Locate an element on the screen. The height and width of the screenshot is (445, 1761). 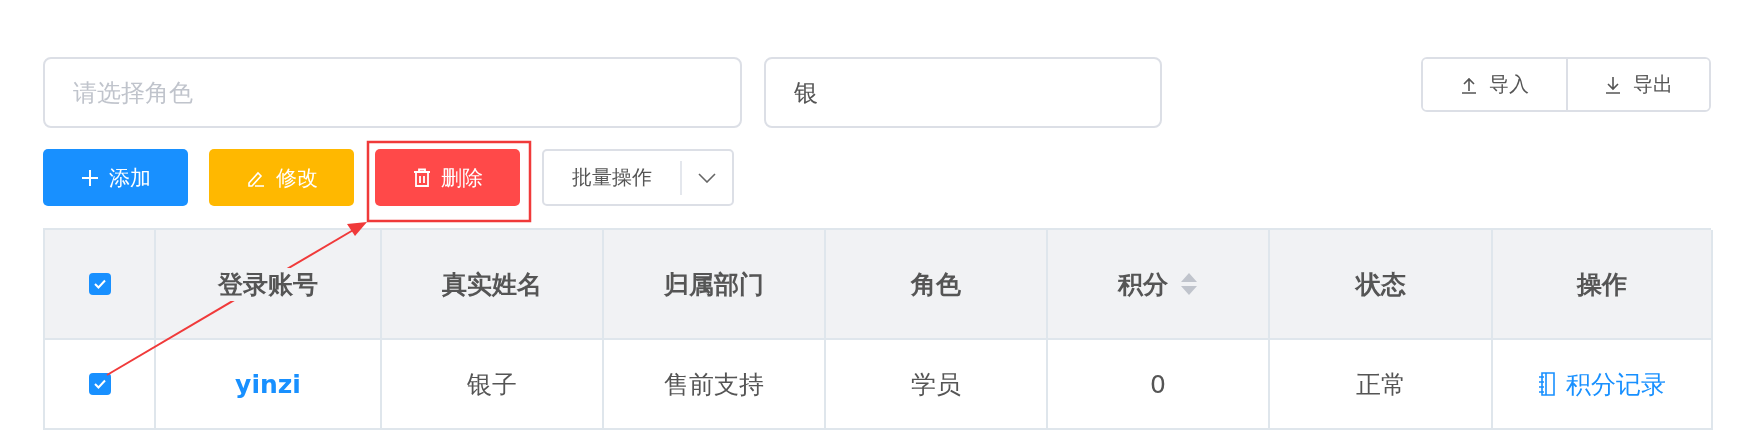
edit-button: 修改 is located at coordinates (281, 177).